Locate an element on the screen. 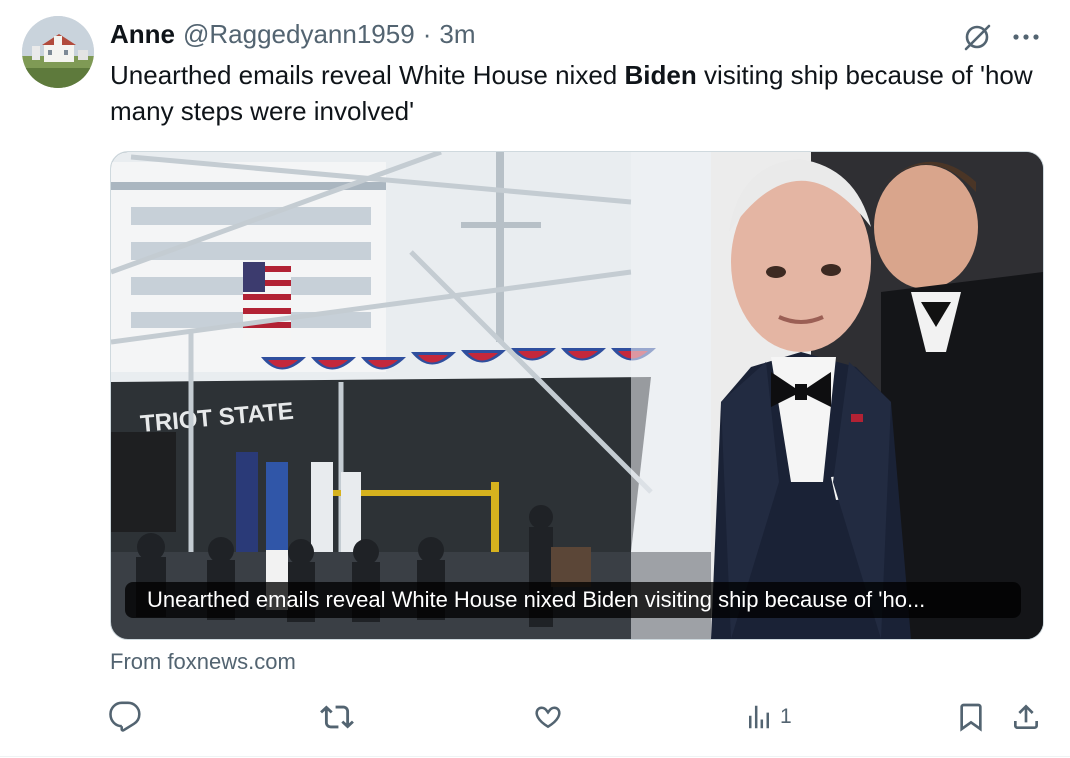  views-button: 1 is located at coordinates (768, 717).